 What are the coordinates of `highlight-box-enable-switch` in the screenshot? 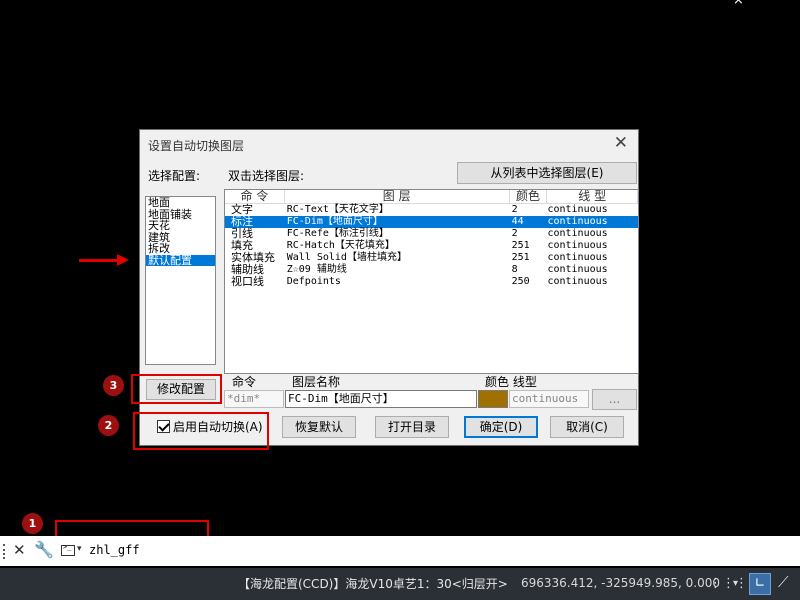 It's located at (201, 431).